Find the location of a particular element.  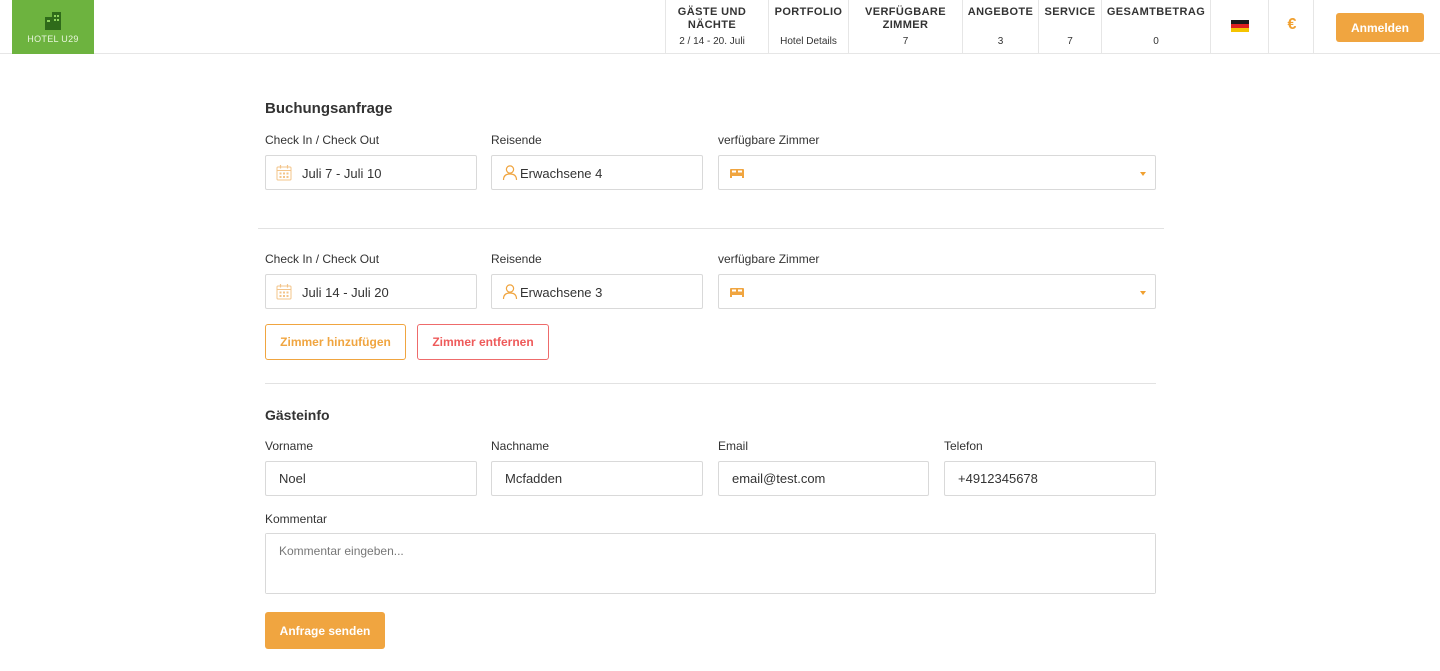

room1-date-range-value: Juli 7 - Juli 10 is located at coordinates (342, 173).